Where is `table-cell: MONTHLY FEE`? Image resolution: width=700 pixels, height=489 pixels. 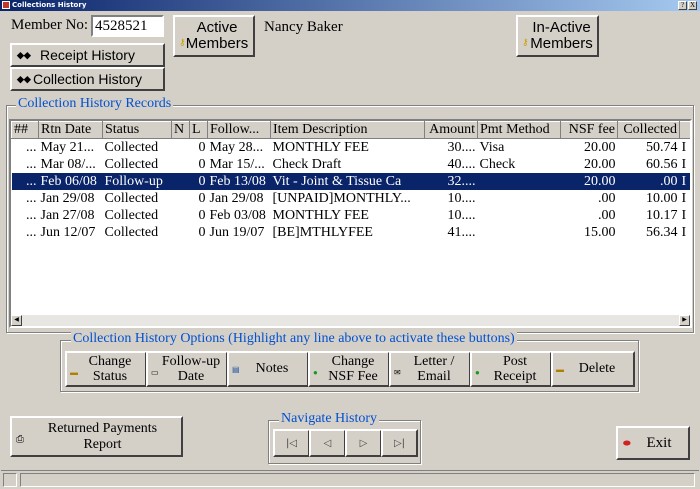
table-cell: MONTHLY FEE is located at coordinates (320, 147).